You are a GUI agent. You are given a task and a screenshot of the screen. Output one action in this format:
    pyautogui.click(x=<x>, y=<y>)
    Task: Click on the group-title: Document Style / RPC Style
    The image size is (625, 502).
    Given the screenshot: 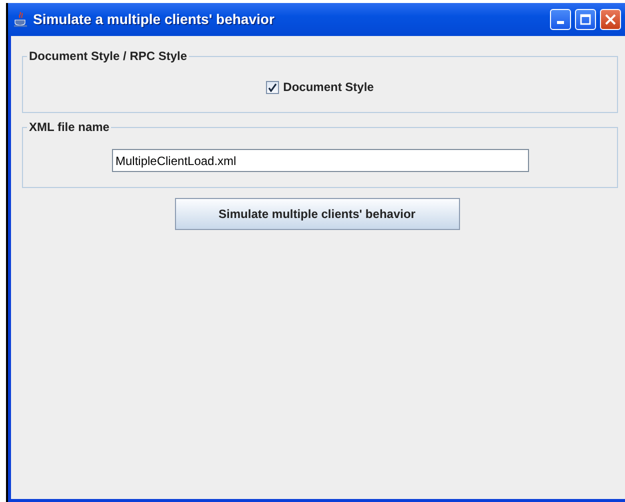 What is the action you would take?
    pyautogui.click(x=108, y=56)
    